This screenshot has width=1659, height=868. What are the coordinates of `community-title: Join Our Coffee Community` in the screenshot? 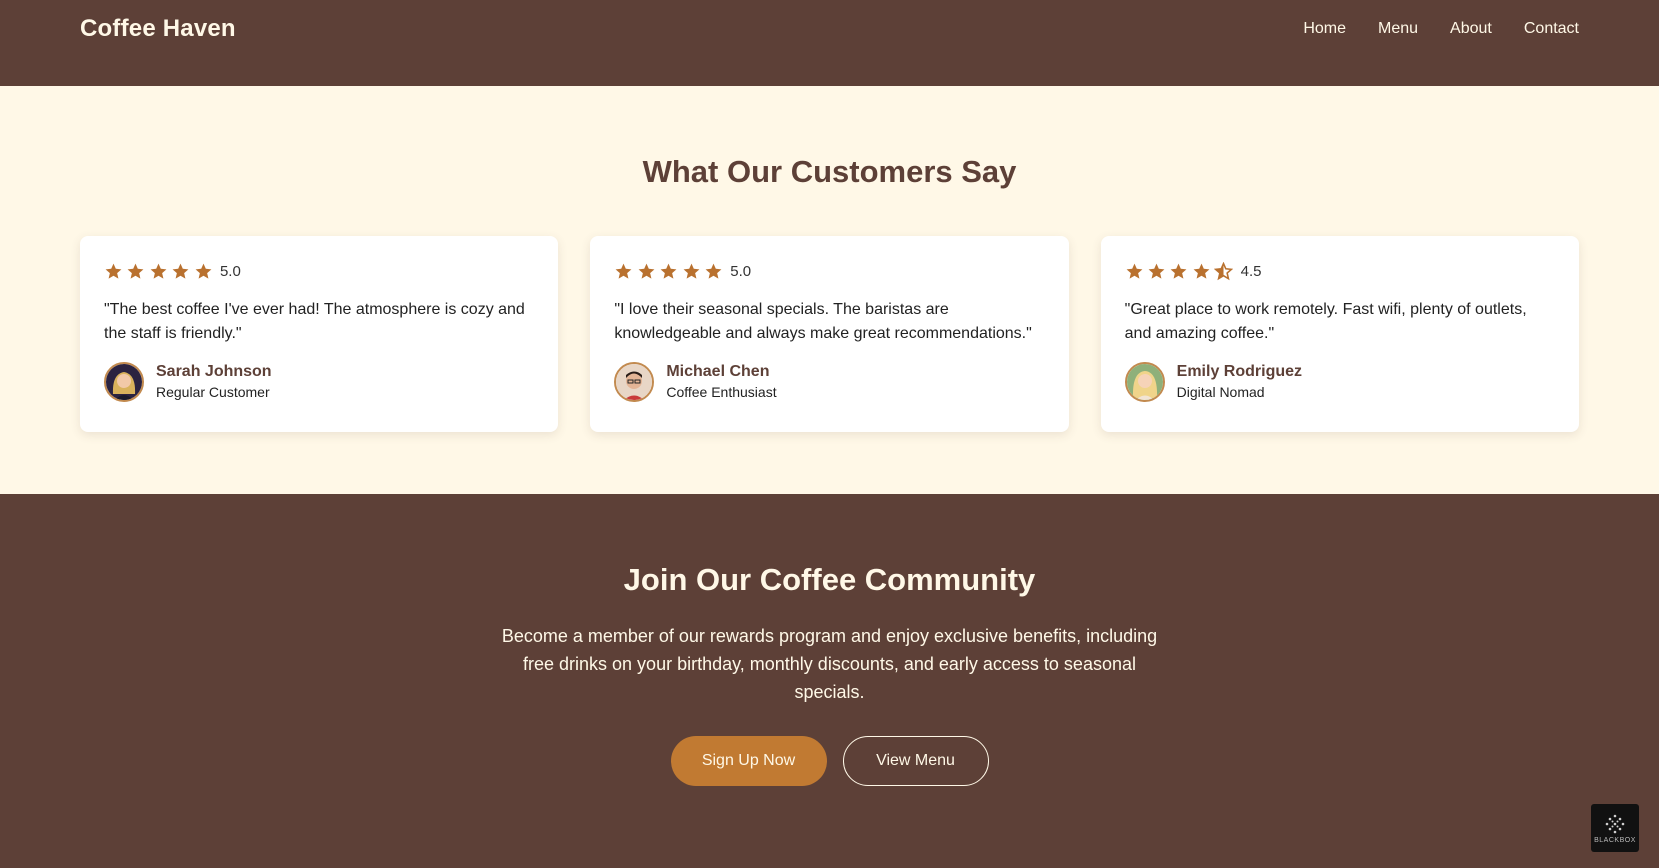 It's located at (829, 579).